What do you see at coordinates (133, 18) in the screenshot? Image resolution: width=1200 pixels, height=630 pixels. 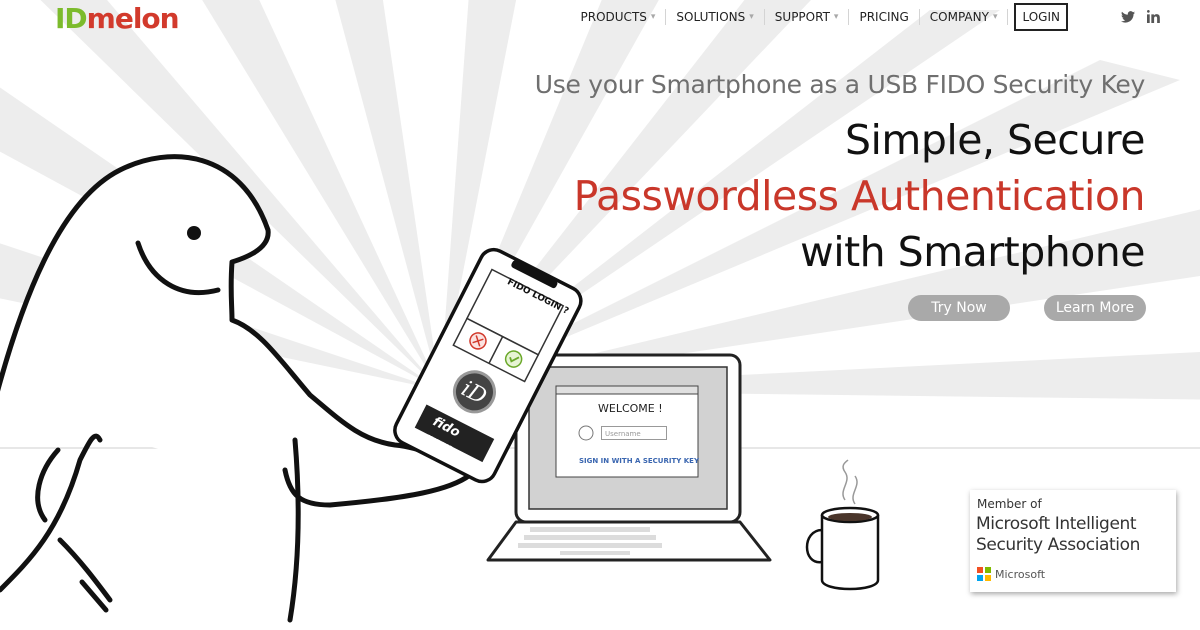 I see `logo-melon-text: melon` at bounding box center [133, 18].